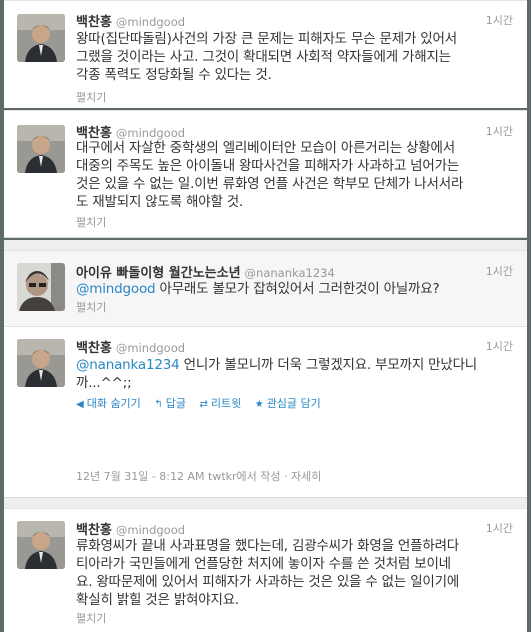 Image resolution: width=531 pixels, height=632 pixels. I want to click on retweet-icon: ⇄, so click(203, 404).